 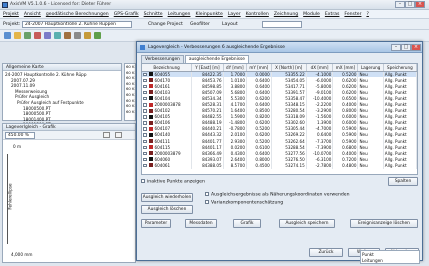 I want to click on dialog-min-button: –, so click(x=396, y=47).